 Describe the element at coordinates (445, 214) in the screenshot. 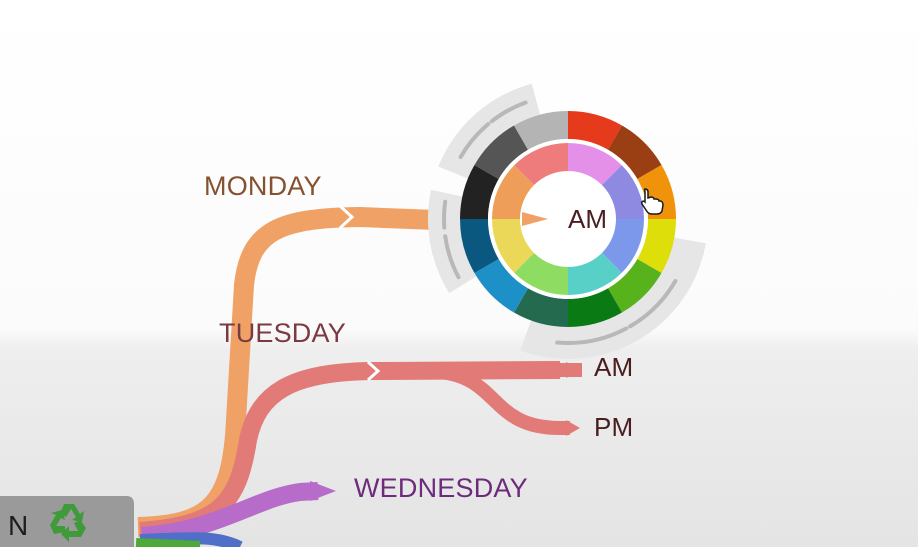

I see `handle-mark` at that location.